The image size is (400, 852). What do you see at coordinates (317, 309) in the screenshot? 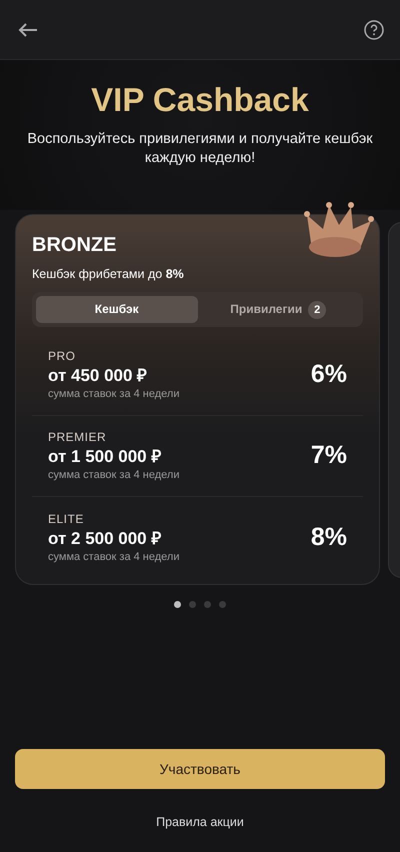
I see `count-badge: 2` at bounding box center [317, 309].